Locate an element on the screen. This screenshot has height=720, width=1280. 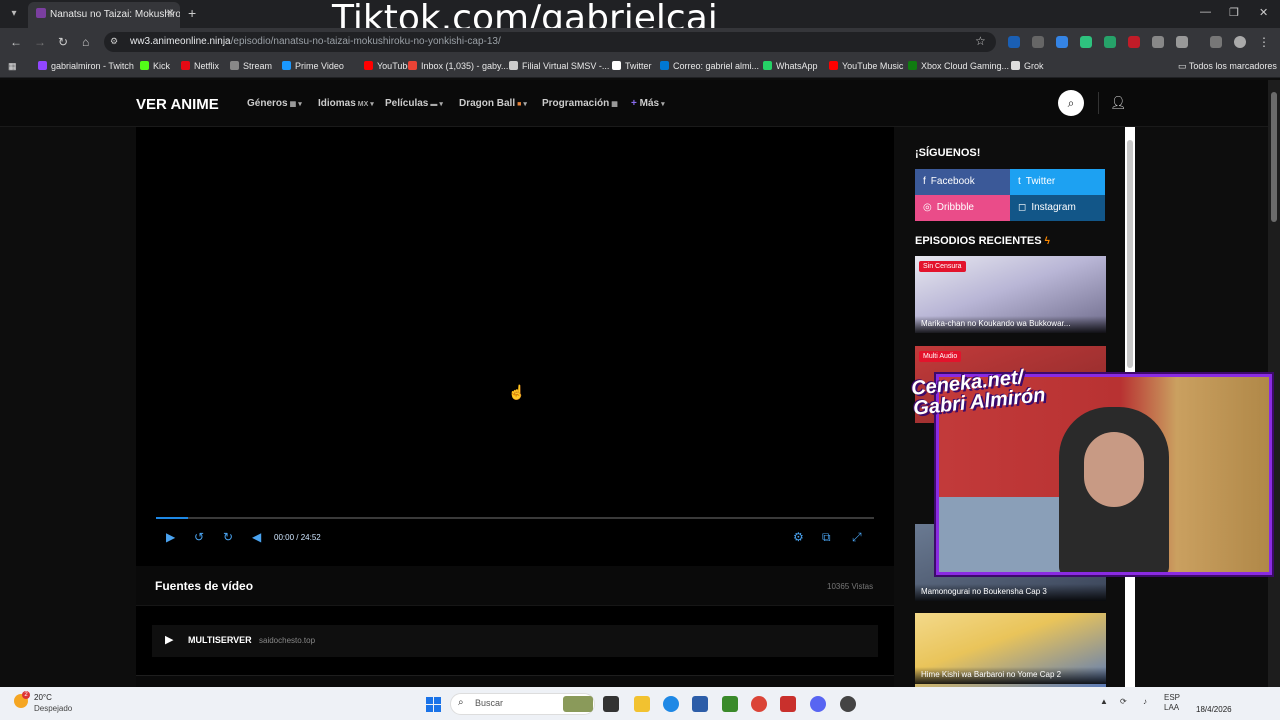
edge-icon is located at coordinates (671, 704).